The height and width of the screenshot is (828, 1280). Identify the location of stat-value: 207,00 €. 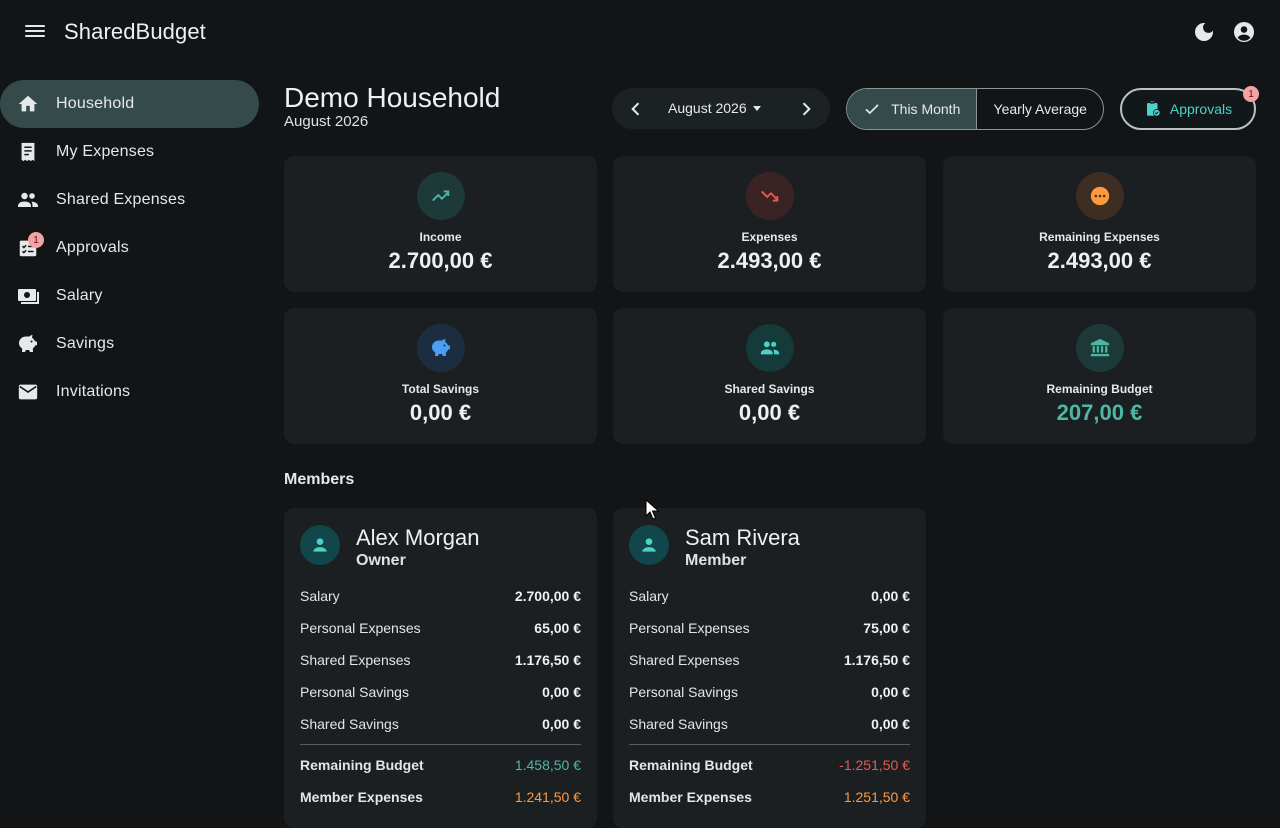
(1099, 412).